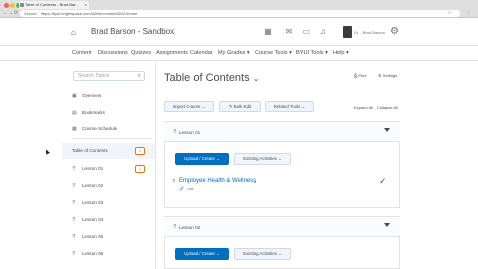 The image size is (478, 269). What do you see at coordinates (387, 107) in the screenshot?
I see `collapse-all-link: Collapse All` at bounding box center [387, 107].